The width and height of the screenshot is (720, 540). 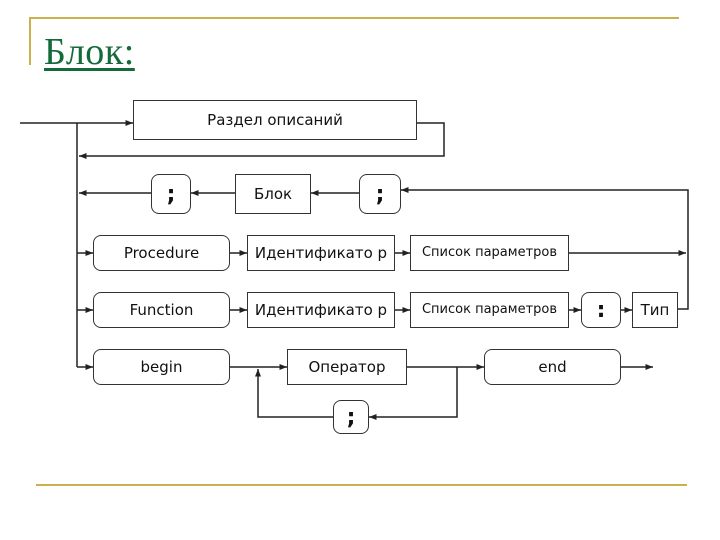 What do you see at coordinates (552, 367) in the screenshot?
I see `end-node: end` at bounding box center [552, 367].